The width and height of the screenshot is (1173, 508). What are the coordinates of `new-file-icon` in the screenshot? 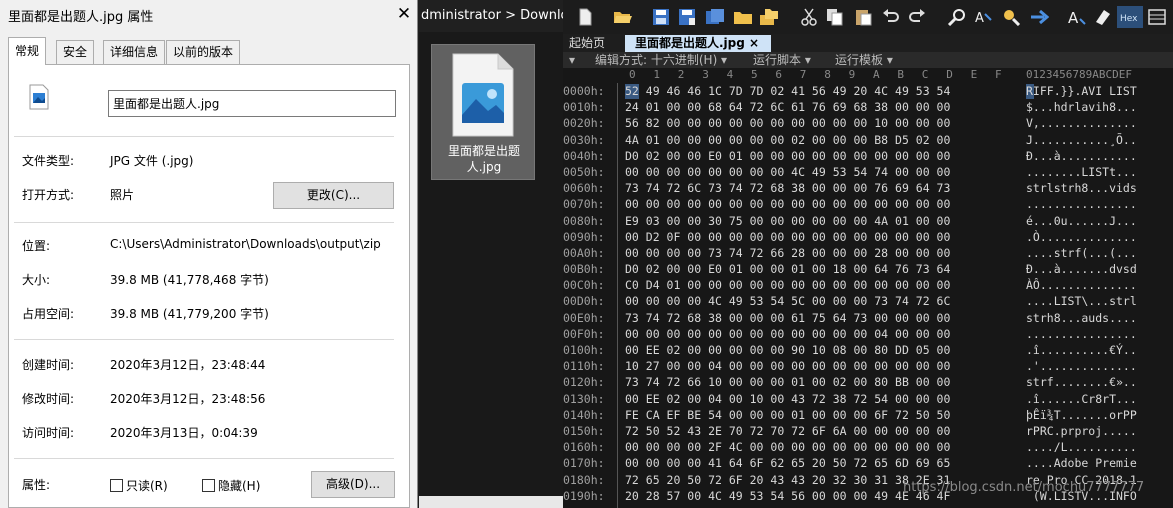 It's located at (585, 17).